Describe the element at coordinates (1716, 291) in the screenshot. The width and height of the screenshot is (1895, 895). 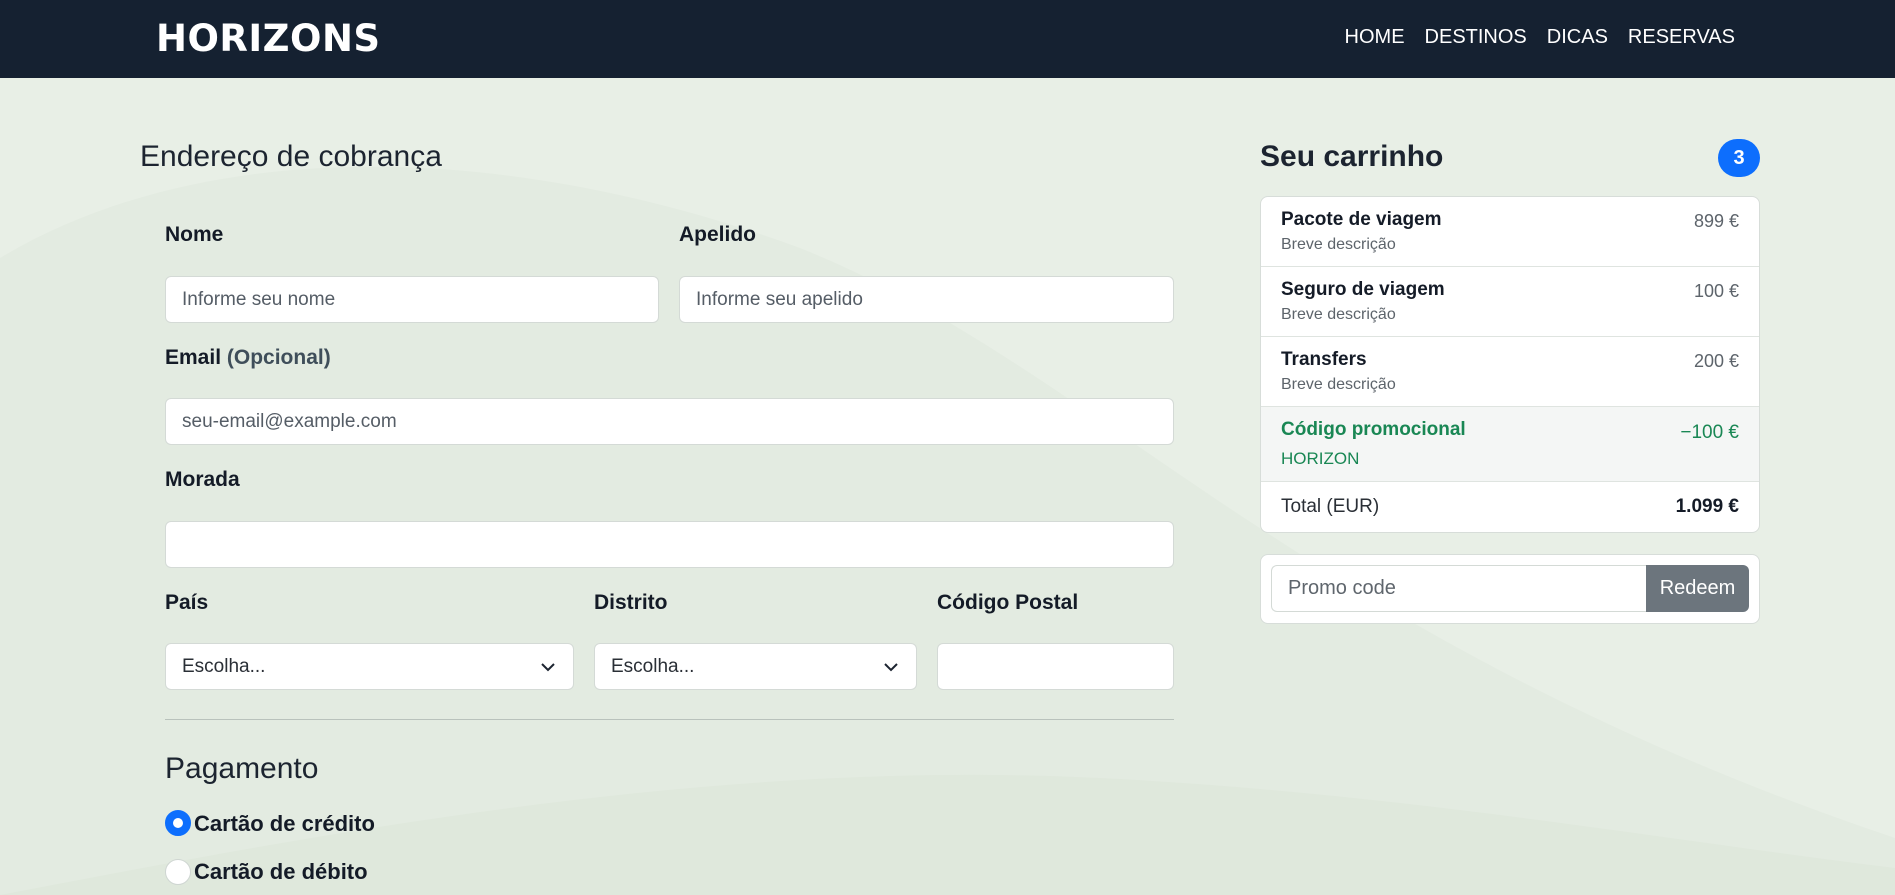
I see `cart-item-price: 100 €` at that location.